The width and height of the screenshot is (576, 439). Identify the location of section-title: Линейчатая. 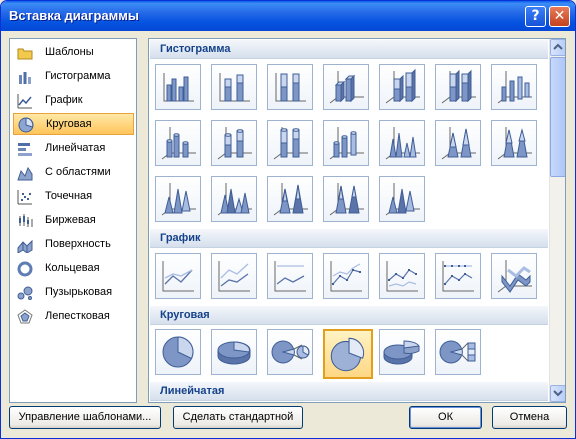
(192, 391).